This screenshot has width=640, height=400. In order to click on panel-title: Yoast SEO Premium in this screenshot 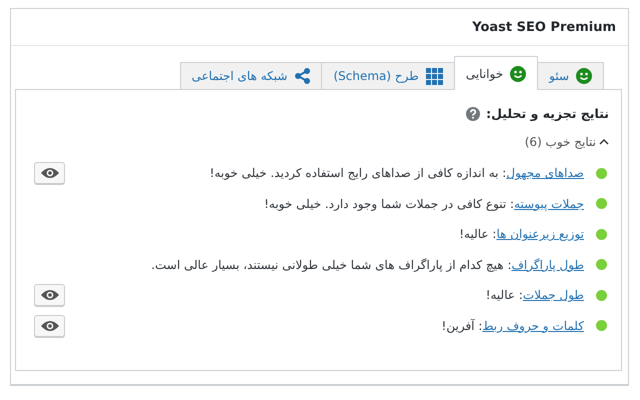, I will do `click(319, 27)`.